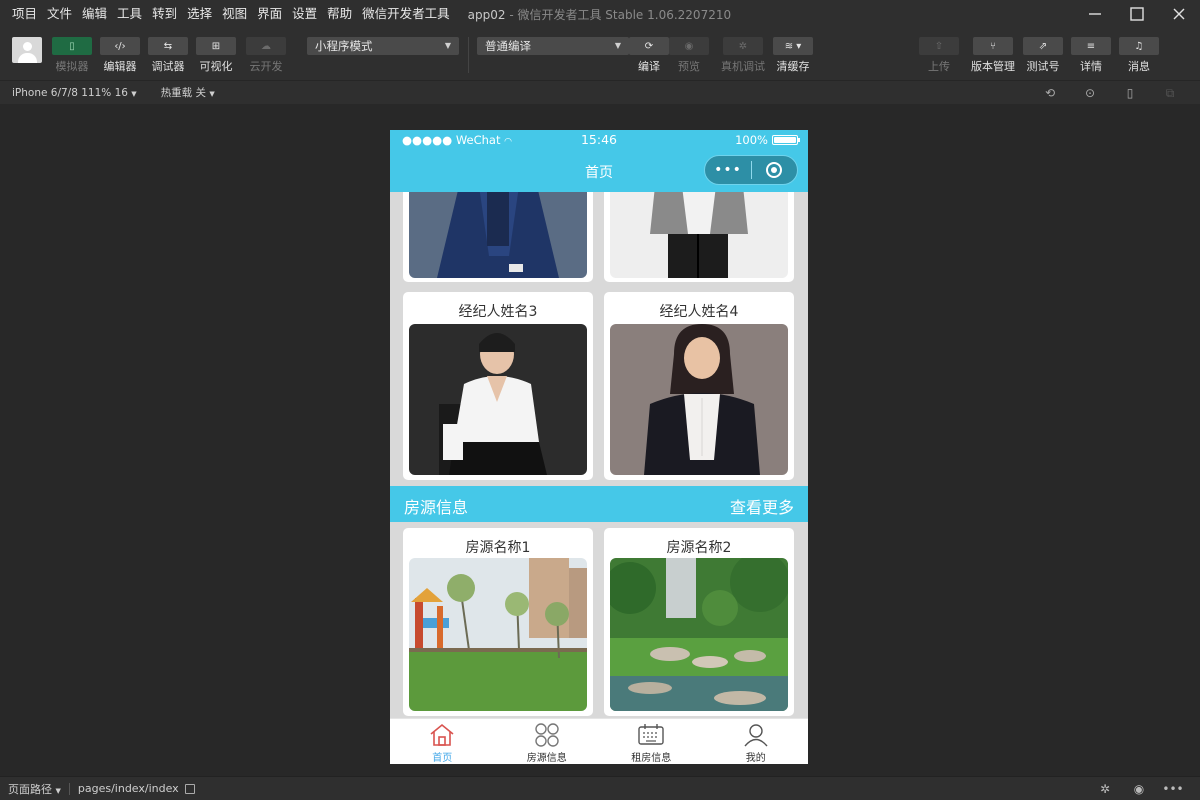 This screenshot has width=1200, height=800. Describe the element at coordinates (547, 735) in the screenshot. I see `grid-icon` at that location.